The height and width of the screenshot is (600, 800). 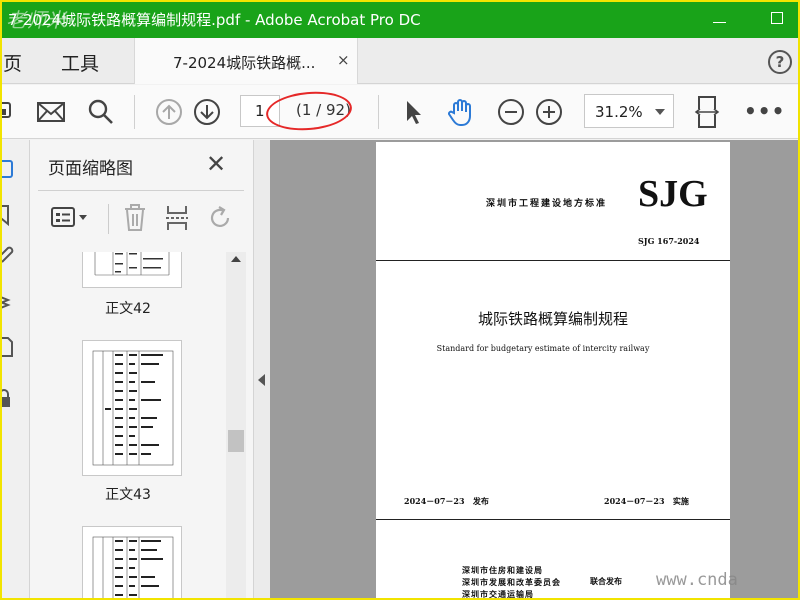 What do you see at coordinates (8, 169) in the screenshot?
I see `page-thumbnails-icon` at bounding box center [8, 169].